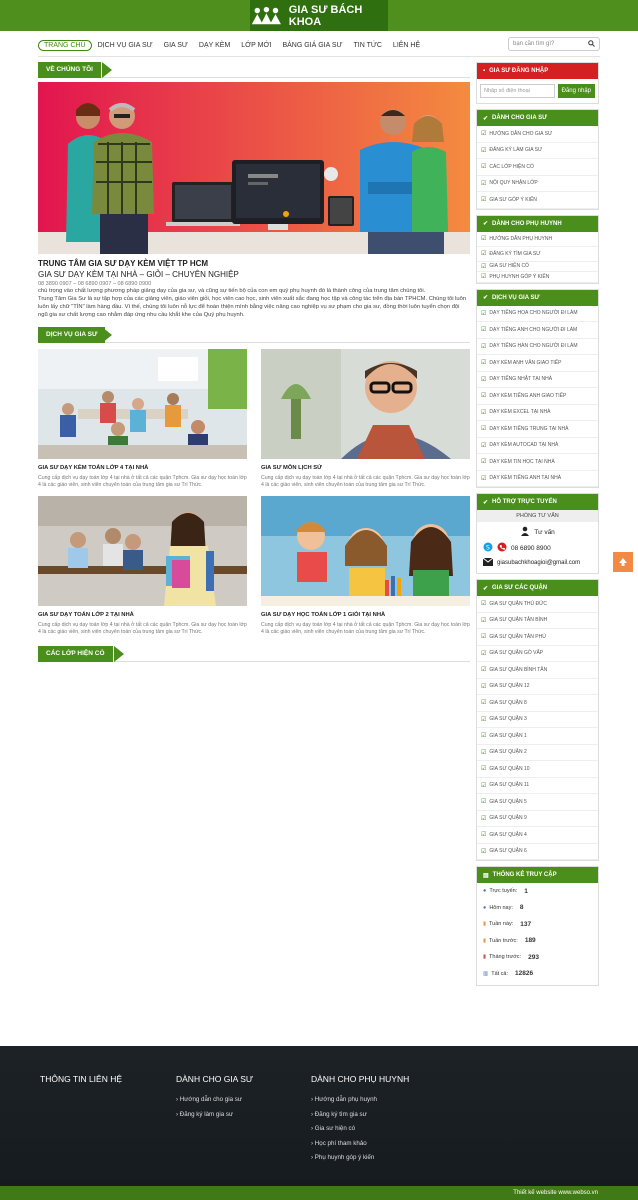 The width and height of the screenshot is (638, 1200). What do you see at coordinates (142, 615) in the screenshot?
I see `card-title: GIA SƯ DẠY TOÁN LỚP 2 TẠI NHÀ` at bounding box center [142, 615].